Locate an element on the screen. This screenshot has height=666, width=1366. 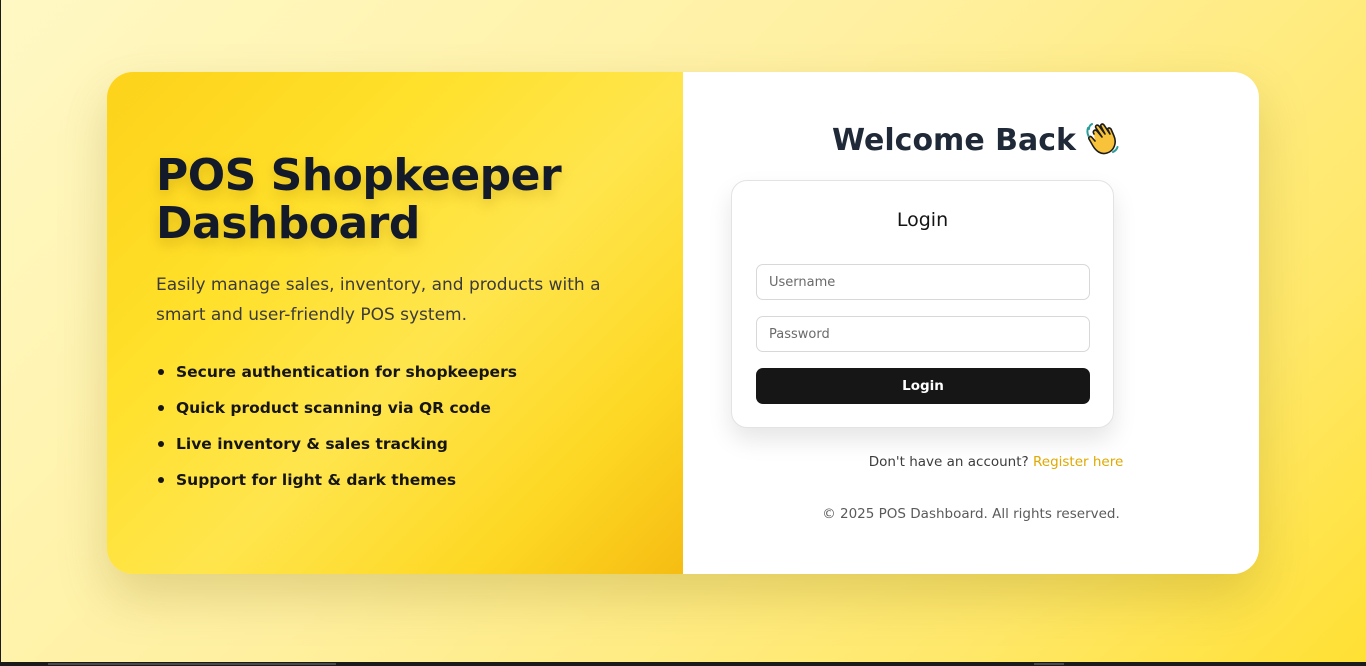
hero-title-line2: Dashboard is located at coordinates (288, 223).